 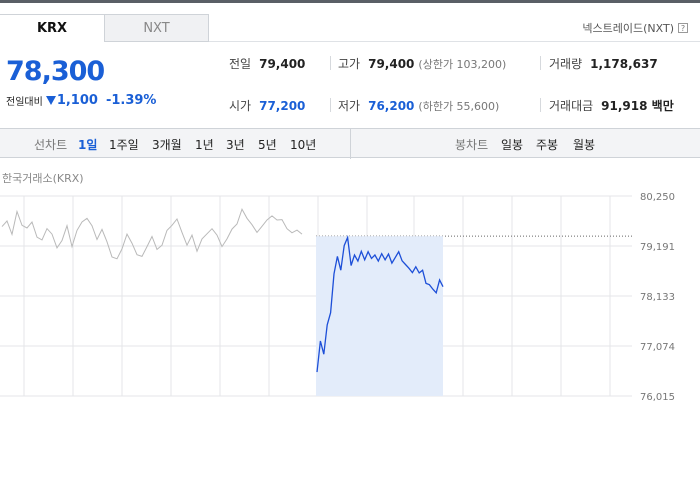 What do you see at coordinates (391, 106) in the screenshot?
I see `quote-value: 76,200` at bounding box center [391, 106].